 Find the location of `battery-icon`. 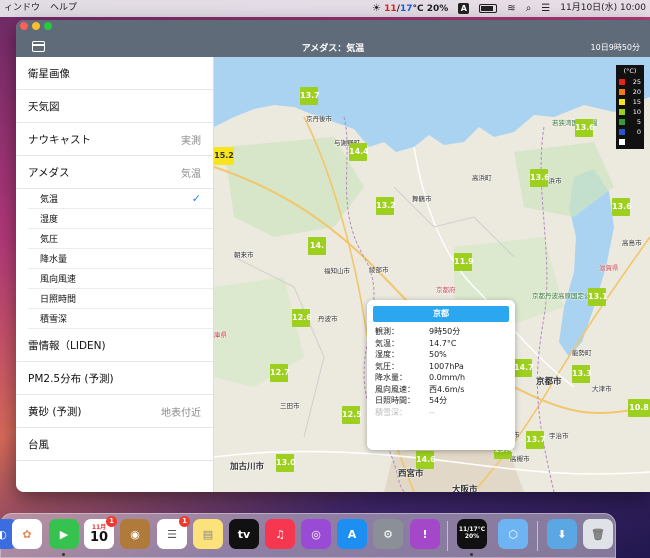

battery-icon is located at coordinates (488, 8).